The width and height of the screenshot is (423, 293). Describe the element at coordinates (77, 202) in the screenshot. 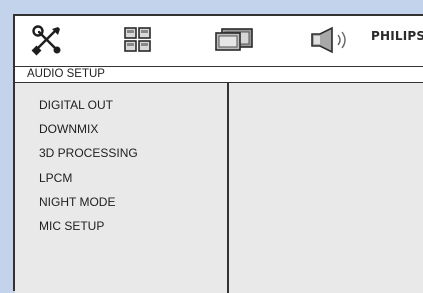

I see `menu-item-night-mode: NIGHT MODE` at that location.